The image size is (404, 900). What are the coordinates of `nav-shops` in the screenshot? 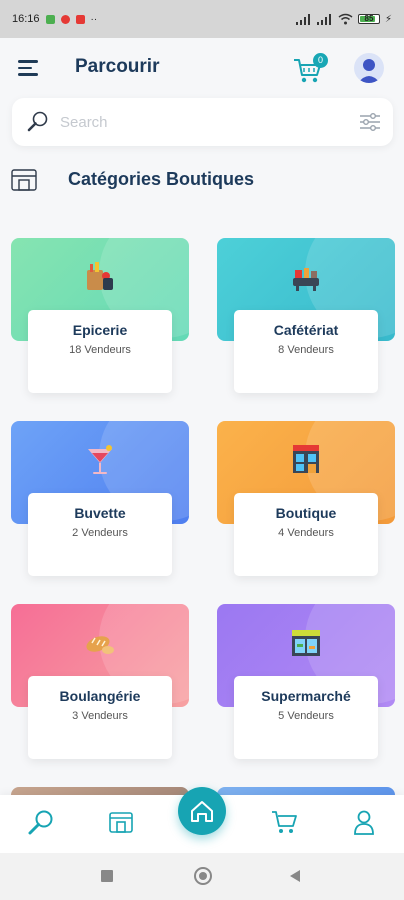 It's located at (122, 823).